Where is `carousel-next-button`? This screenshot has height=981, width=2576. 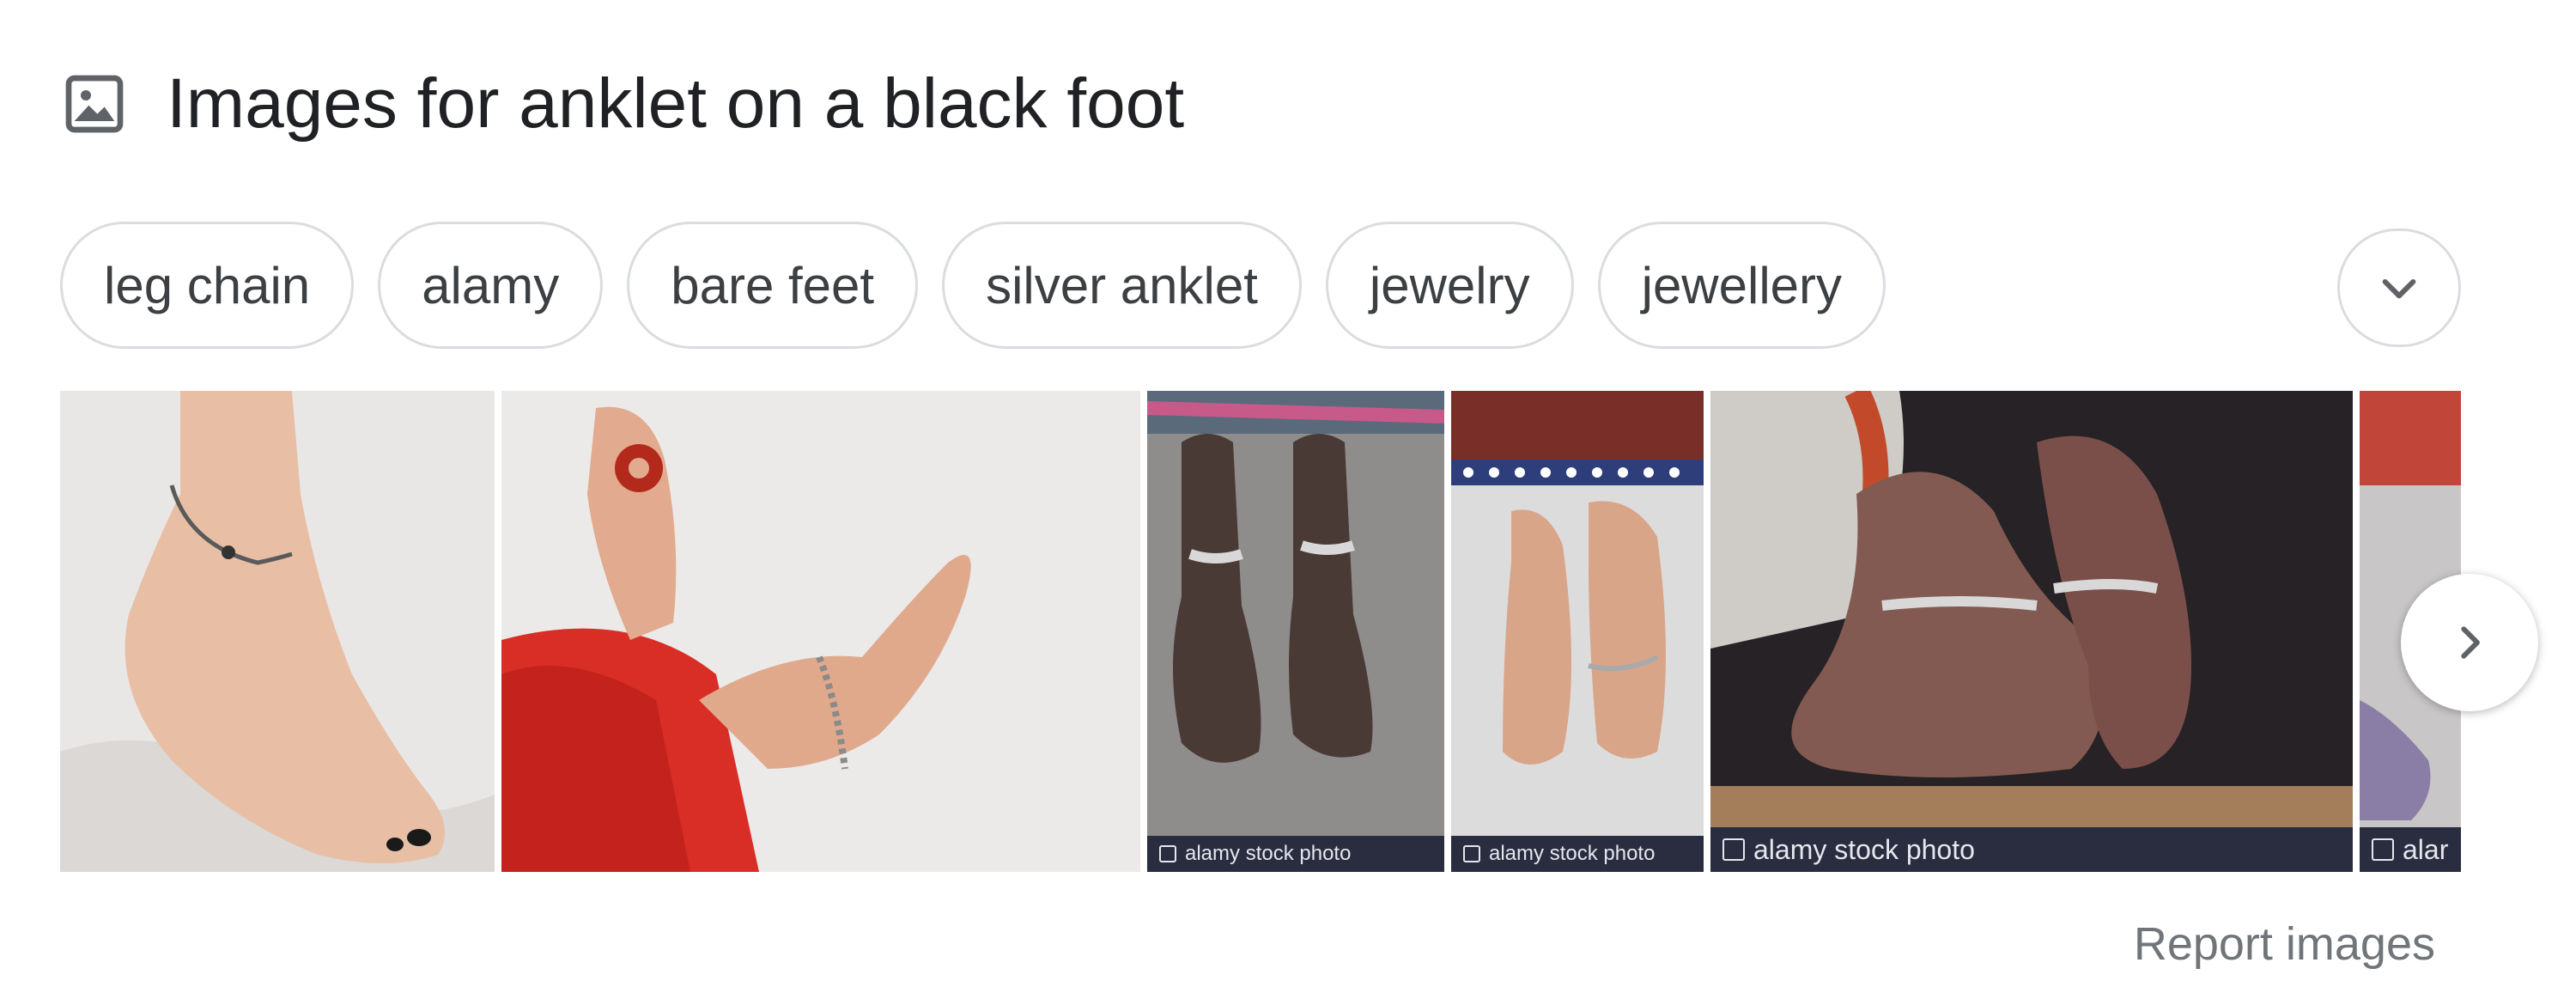
carousel-next-button is located at coordinates (2470, 642).